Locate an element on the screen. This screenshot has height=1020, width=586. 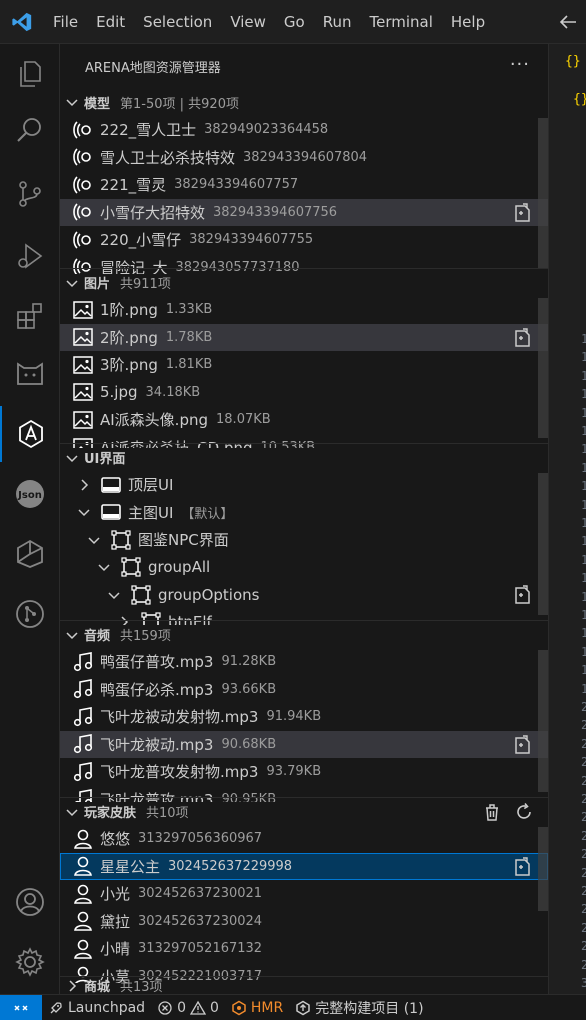
tree-item-group-all: groupAll is located at coordinates (304, 568).